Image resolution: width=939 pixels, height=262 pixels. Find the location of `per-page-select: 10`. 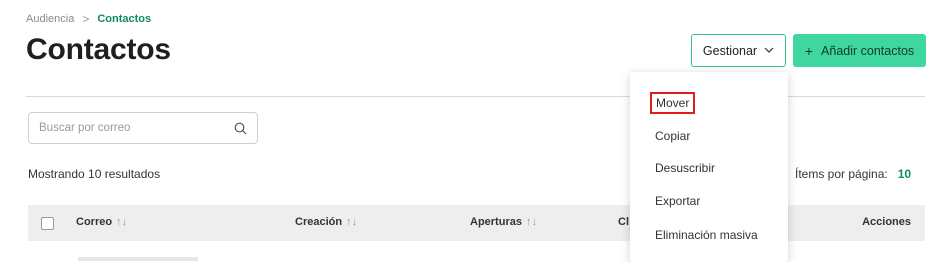

per-page-select: 10 is located at coordinates (904, 174).